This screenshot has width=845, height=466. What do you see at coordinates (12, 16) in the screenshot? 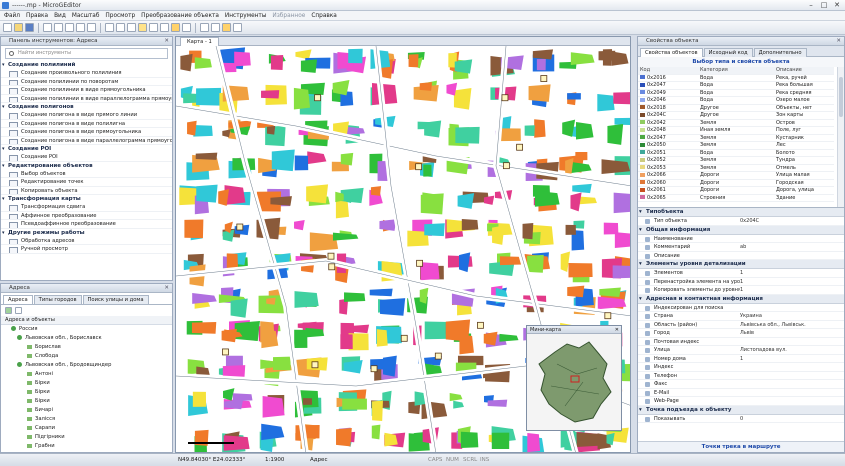
I see `menu-file: Файл` at bounding box center [12, 16].